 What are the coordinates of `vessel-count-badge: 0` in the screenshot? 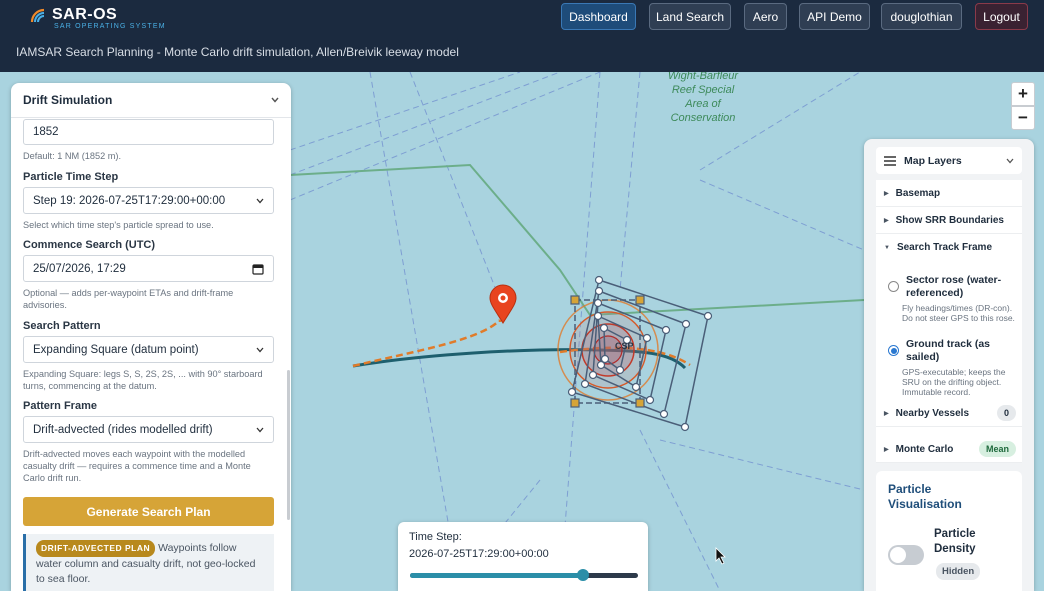 It's located at (1006, 413).